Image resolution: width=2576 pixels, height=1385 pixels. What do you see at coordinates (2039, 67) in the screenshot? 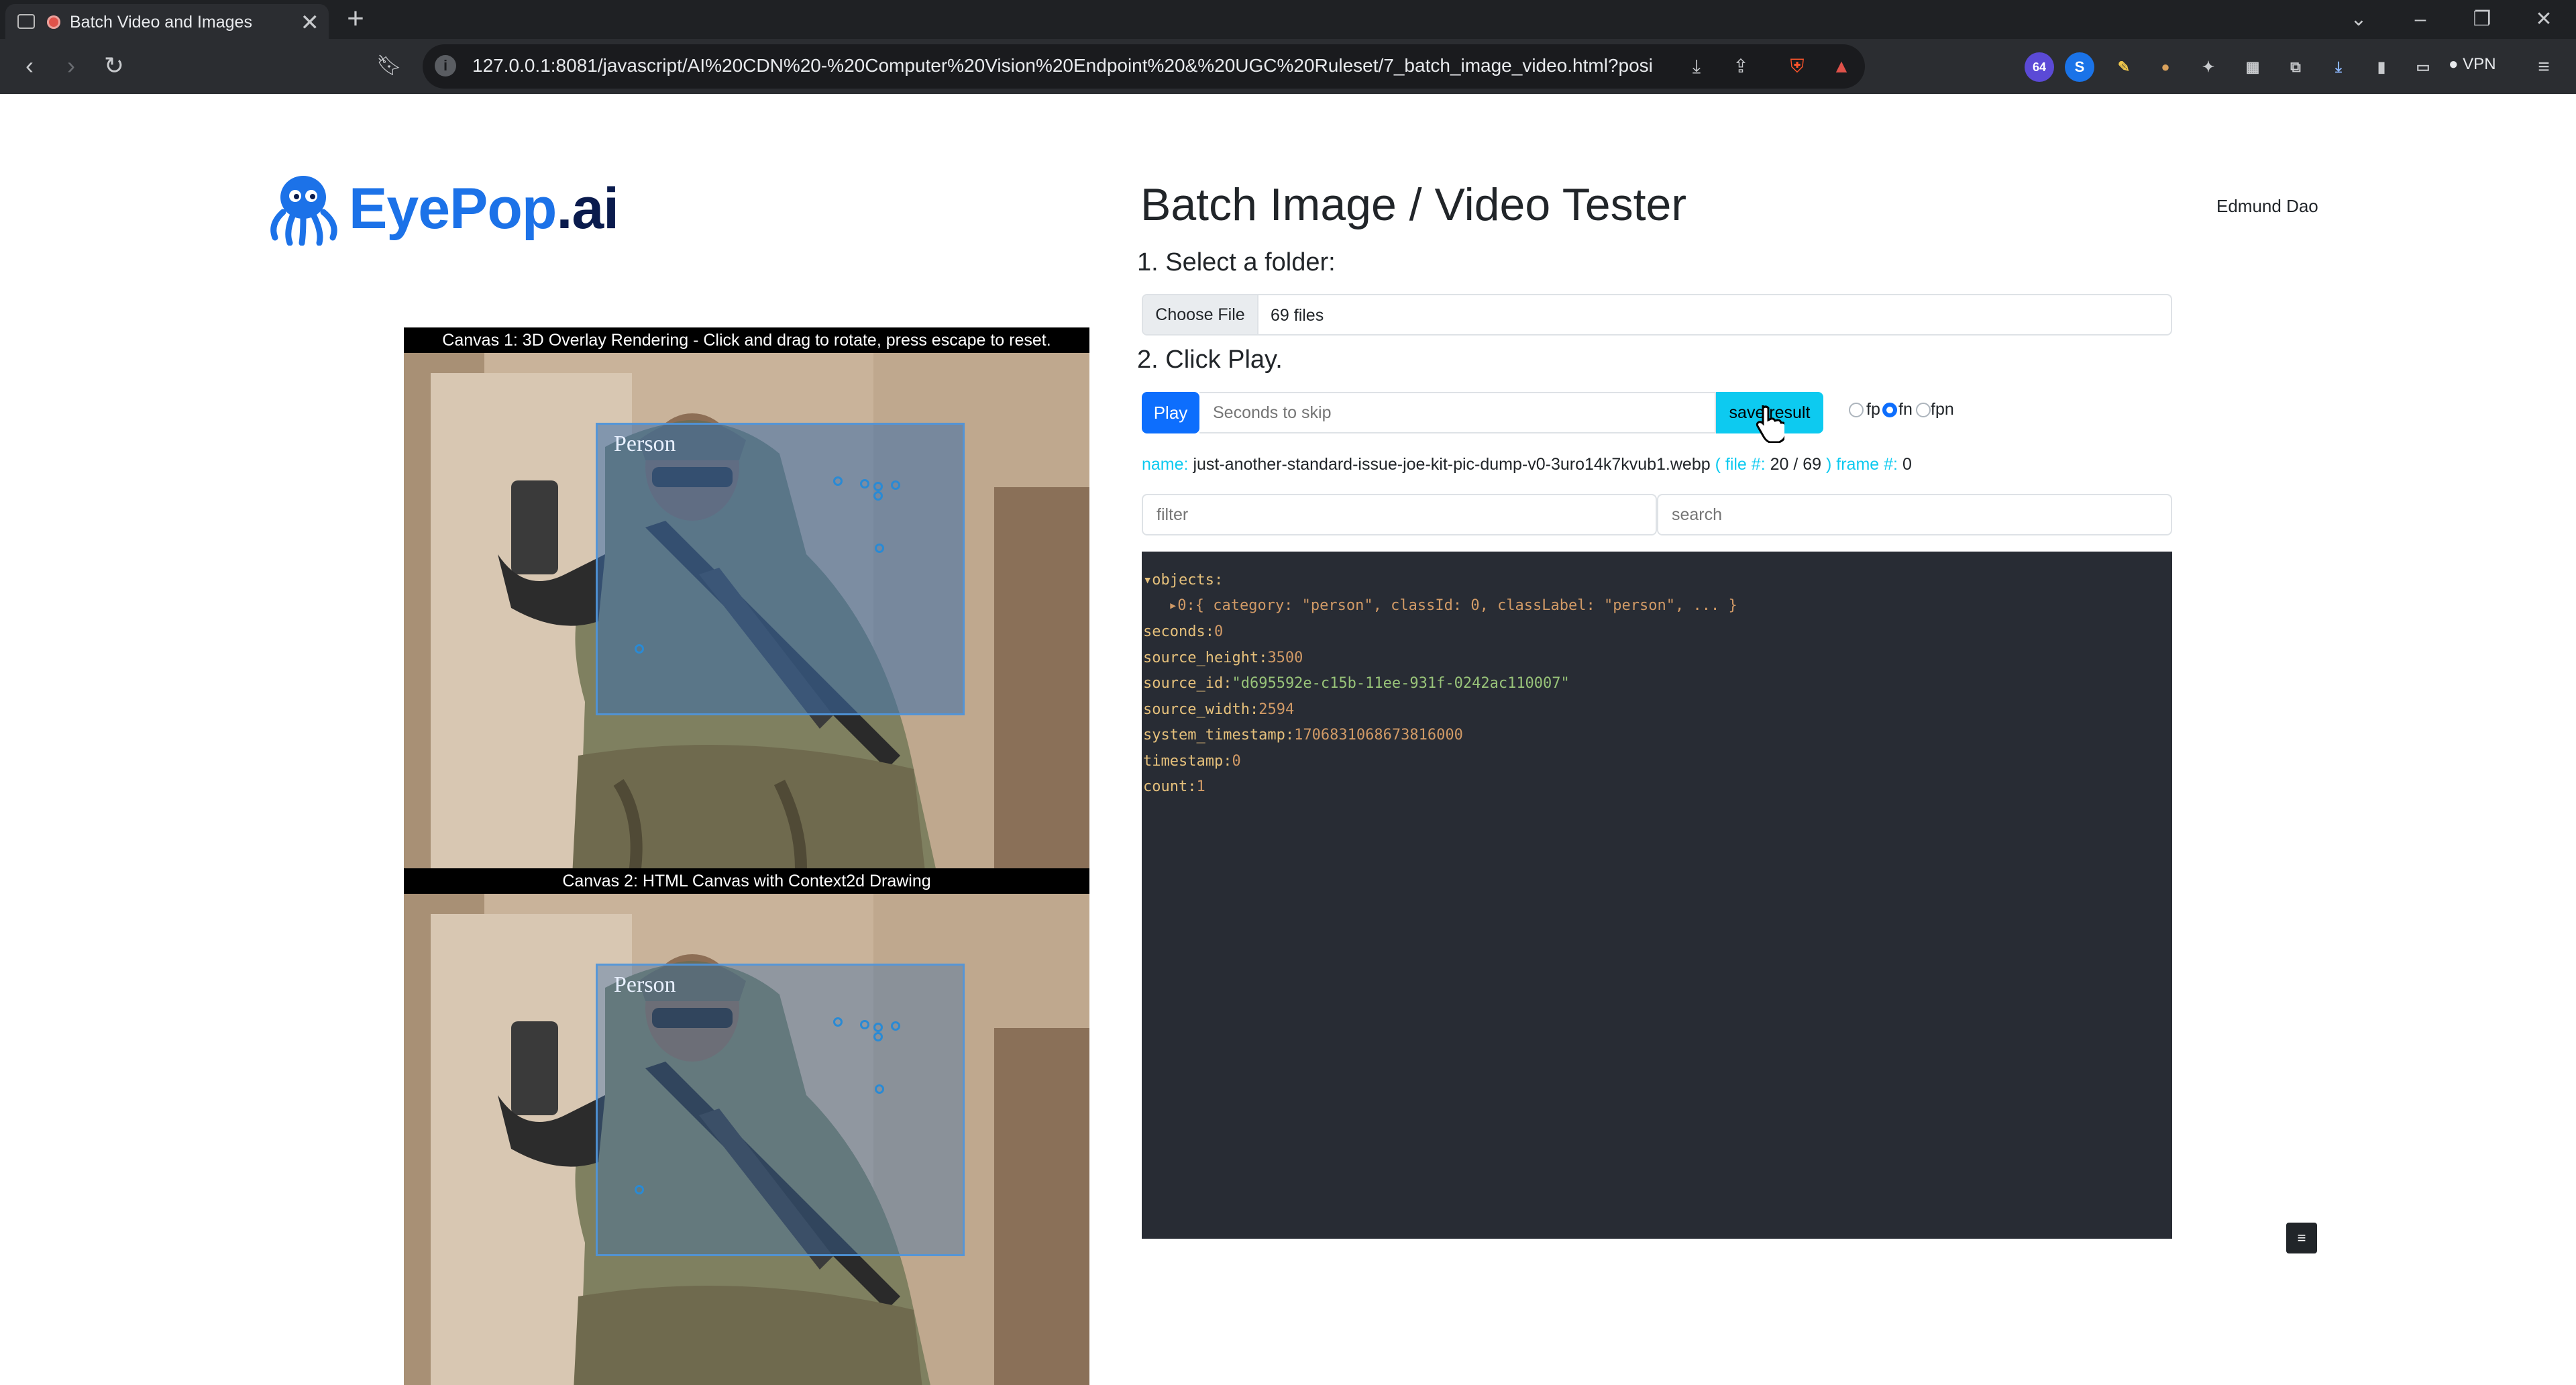
I see `extension-badge-icon: 64` at bounding box center [2039, 67].